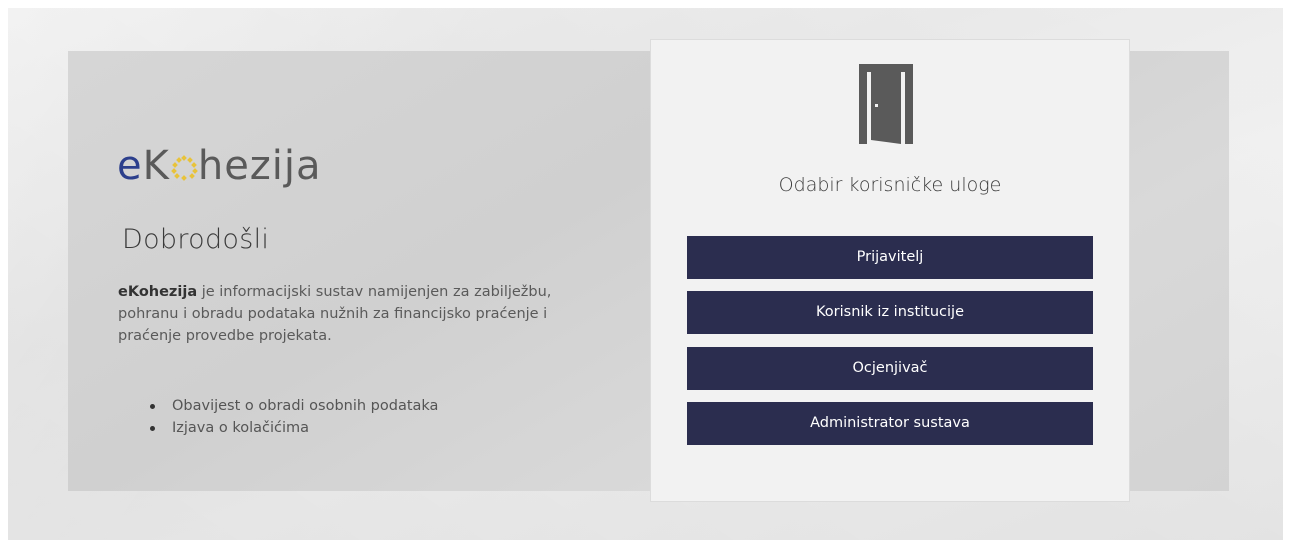  I want to click on logo-rest: hezija, so click(259, 166).